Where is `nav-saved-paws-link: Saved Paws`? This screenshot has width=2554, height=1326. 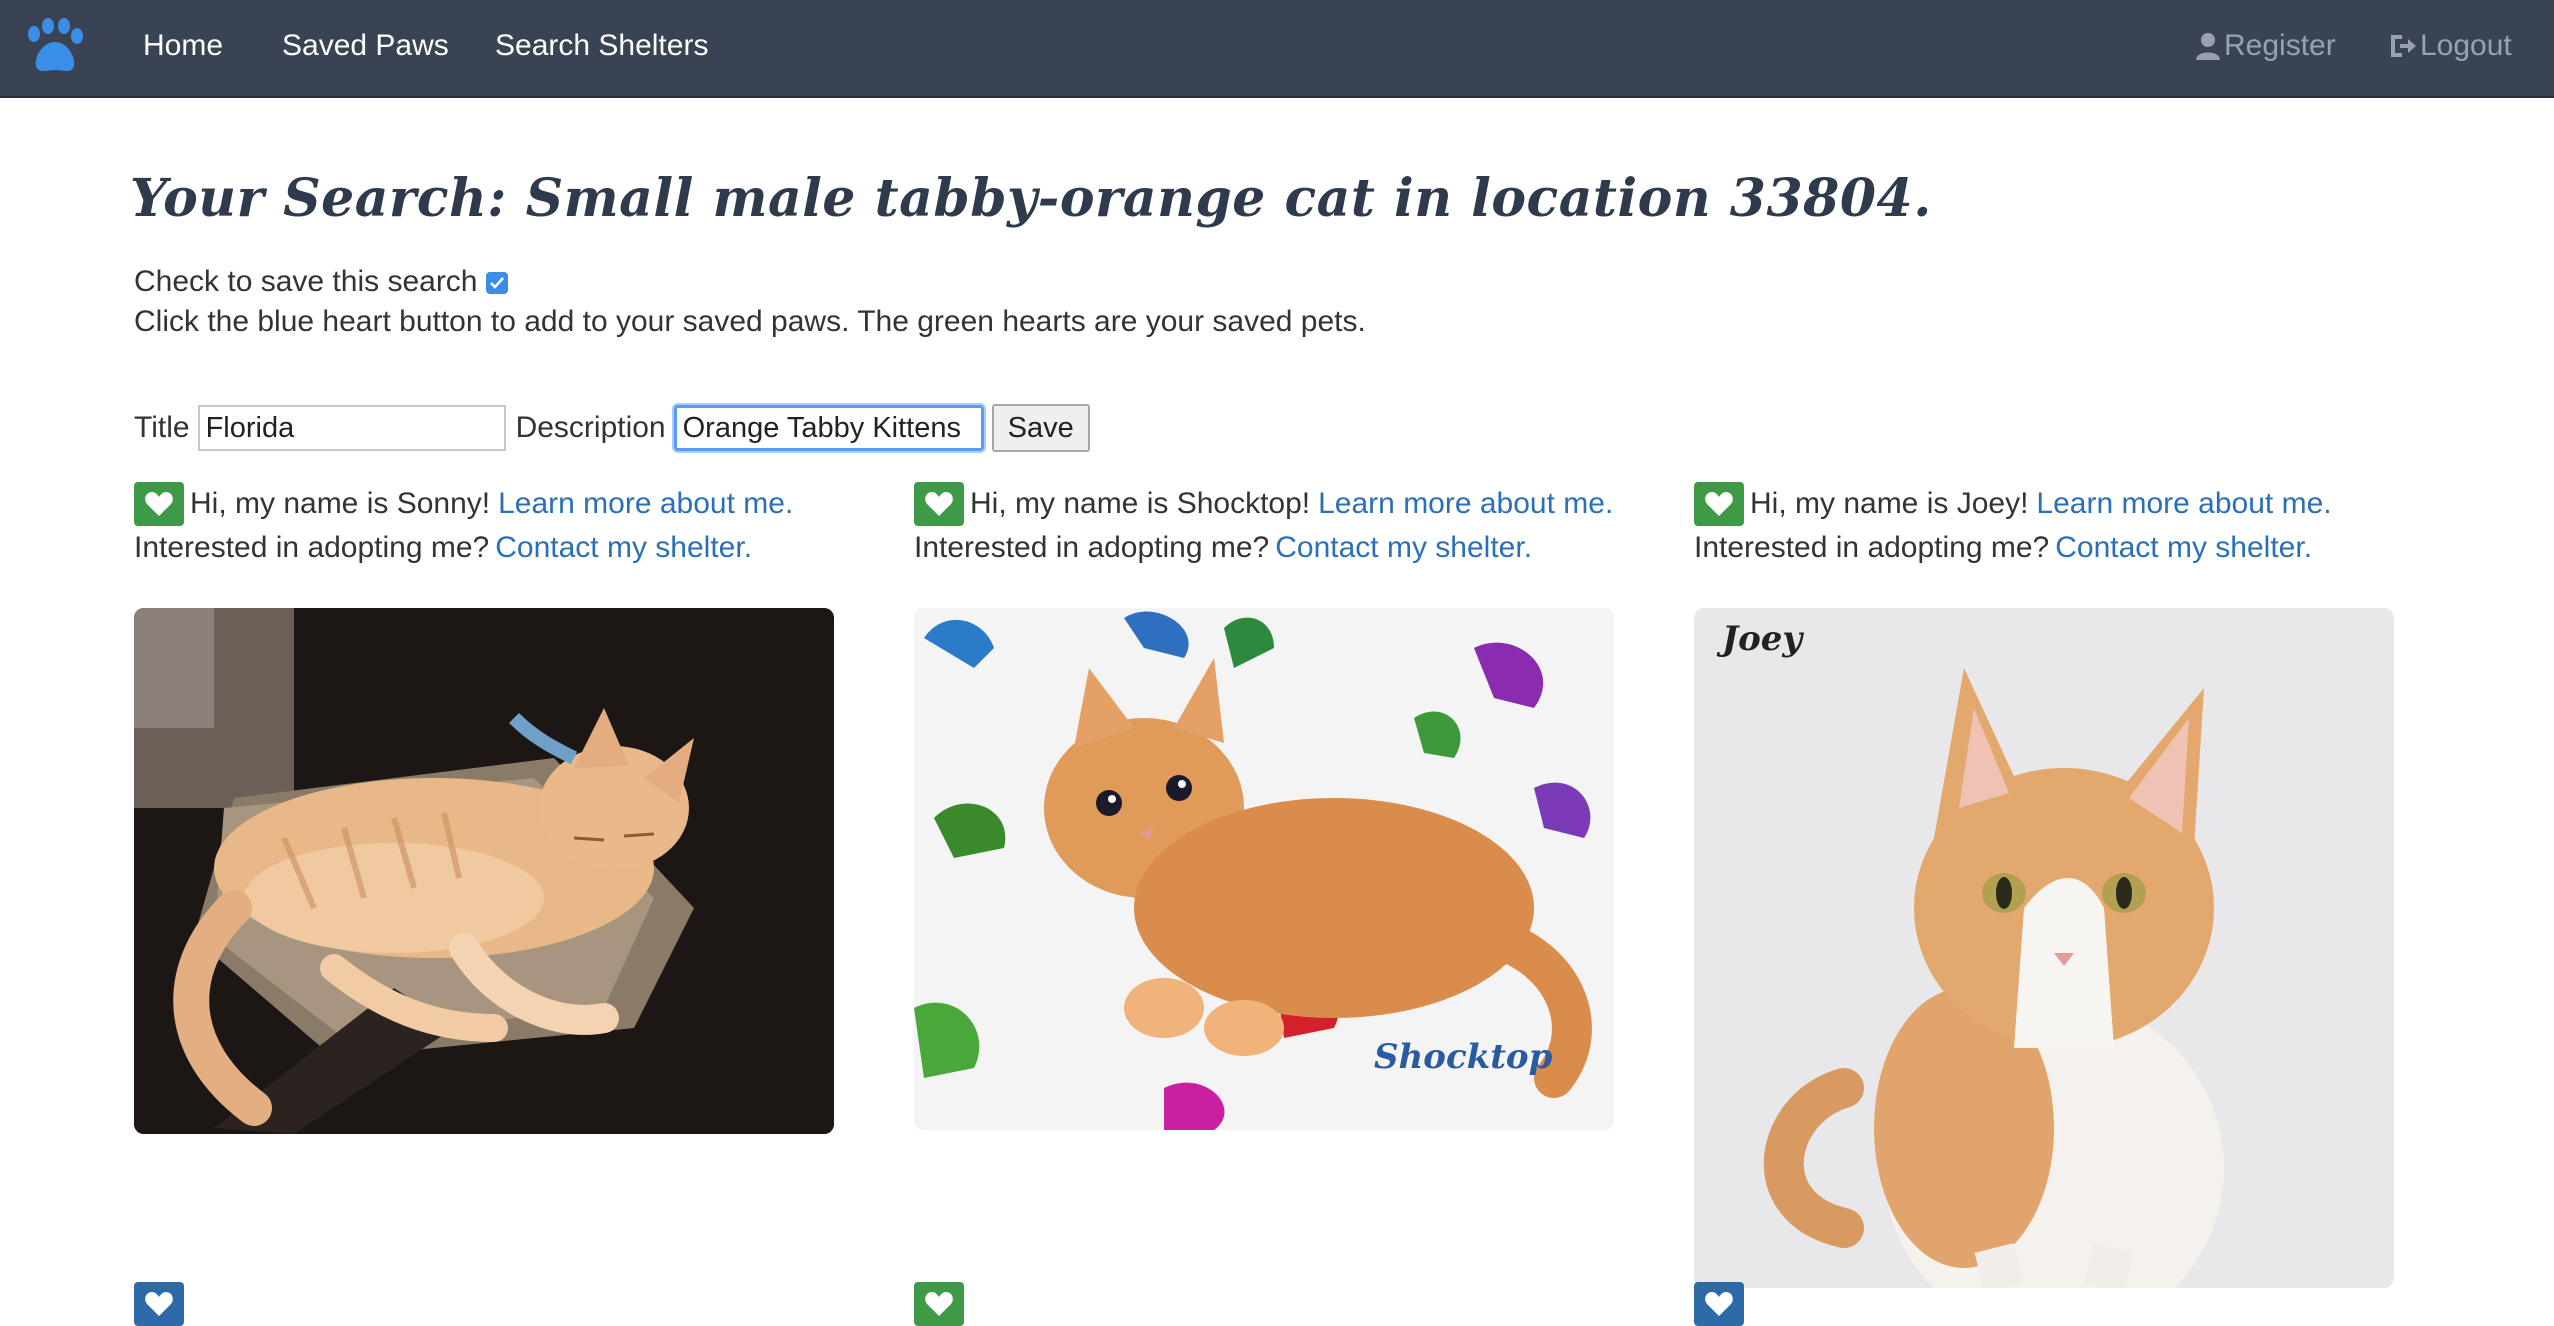 nav-saved-paws-link: Saved Paws is located at coordinates (365, 46).